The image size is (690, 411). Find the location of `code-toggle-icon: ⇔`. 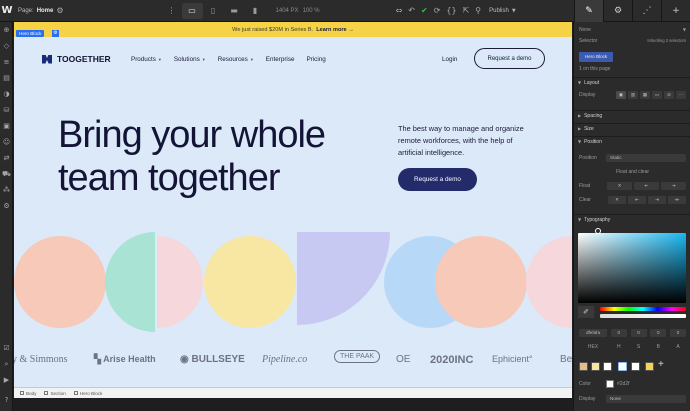

code-toggle-icon: ⇔ is located at coordinates (399, 10).